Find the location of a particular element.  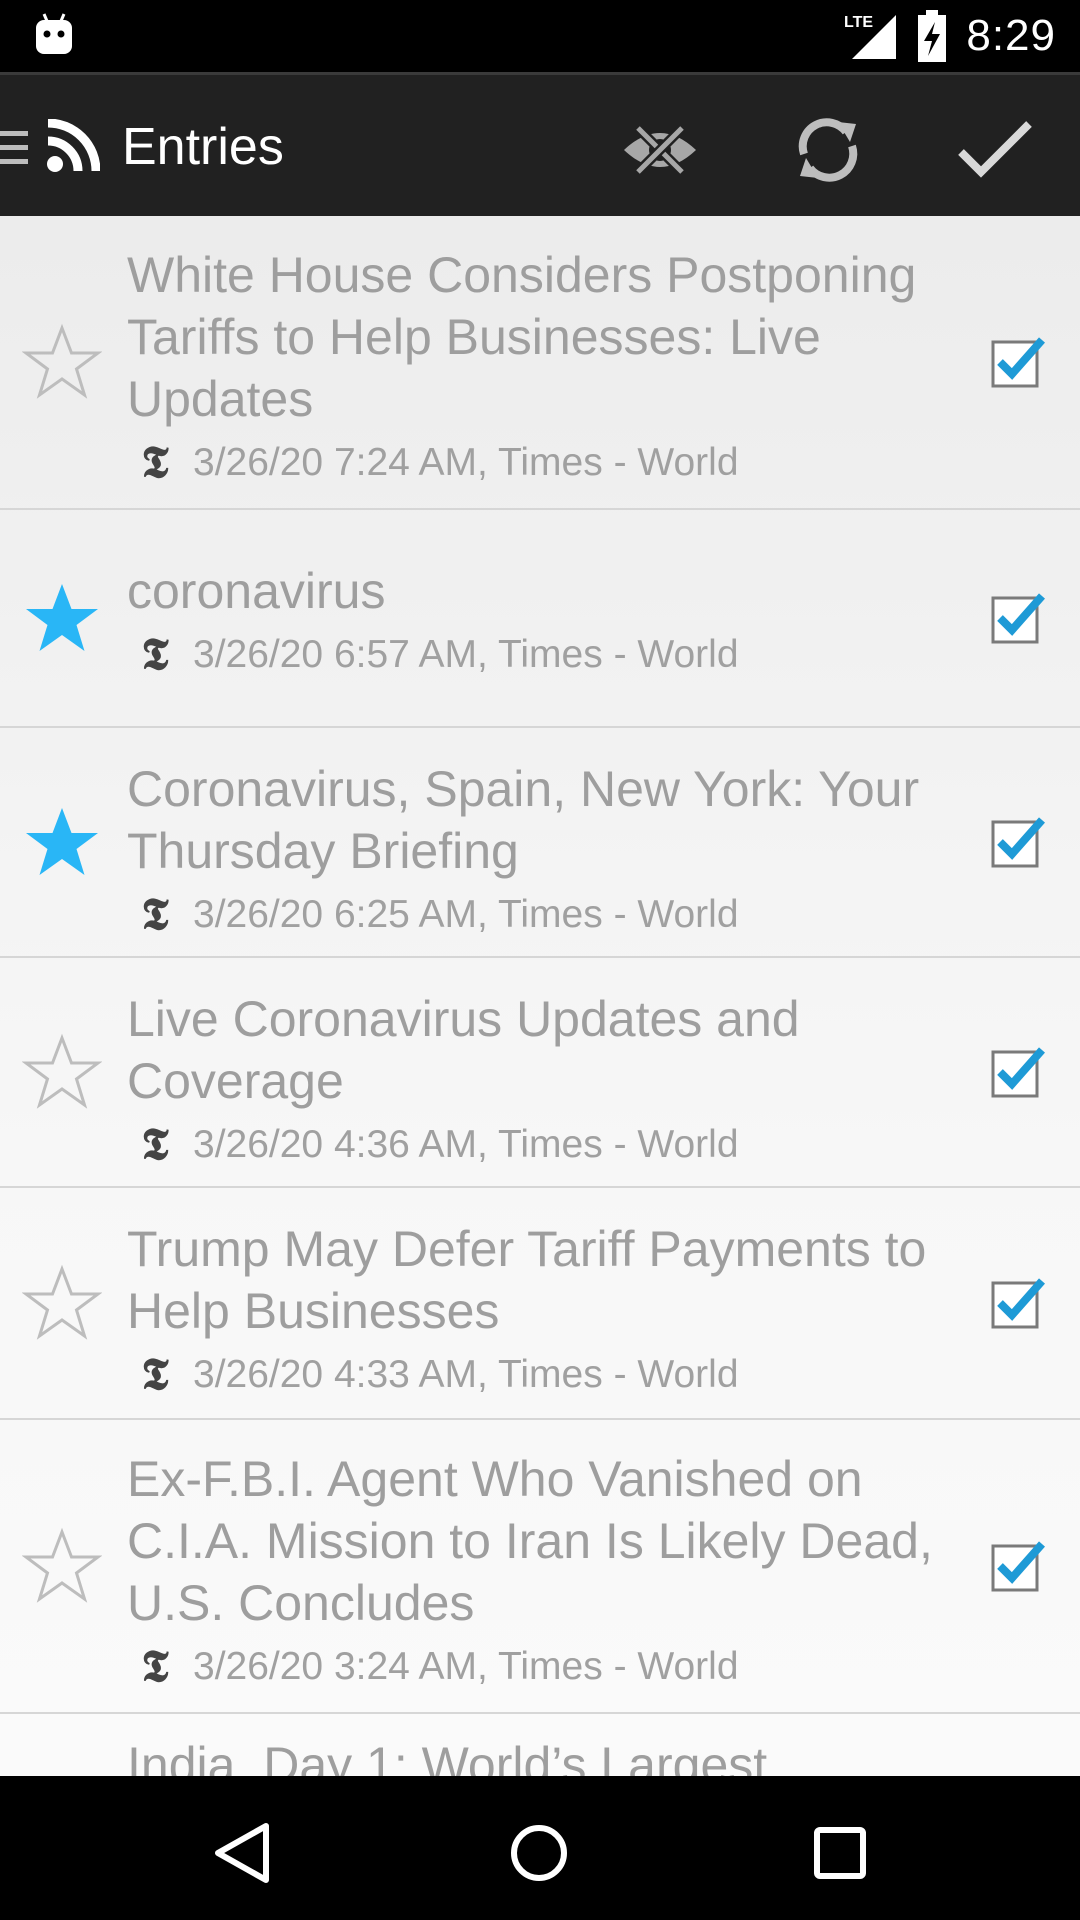

entry-title: India, Day 1: World’s Largest is located at coordinates (447, 1756).